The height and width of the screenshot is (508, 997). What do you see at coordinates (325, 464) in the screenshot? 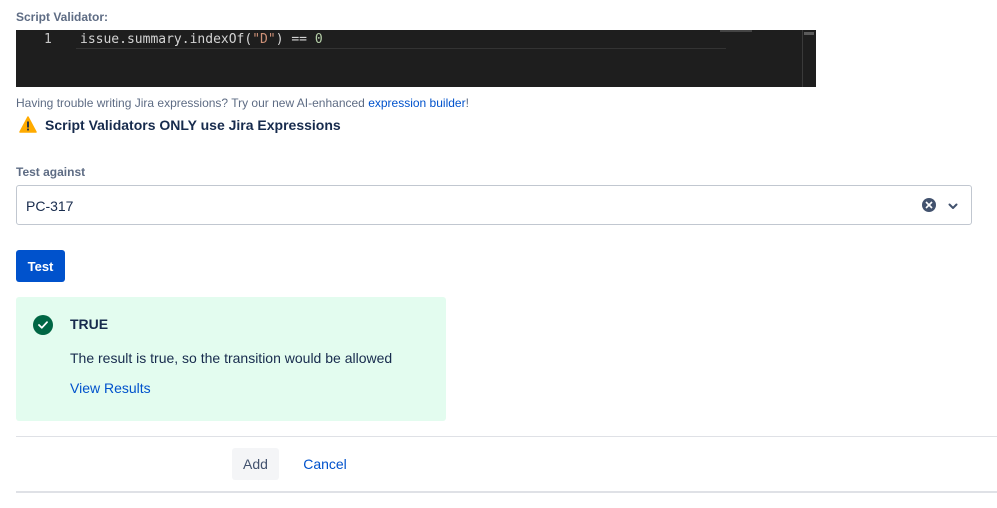
I see `cancel-button: Cancel` at bounding box center [325, 464].